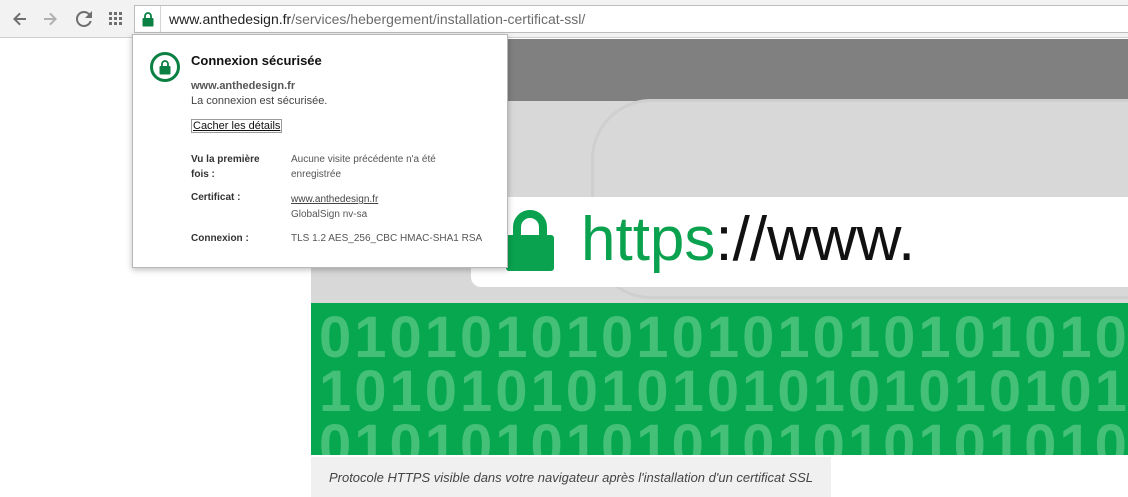  I want to click on https-lock-icon, so click(530, 240).